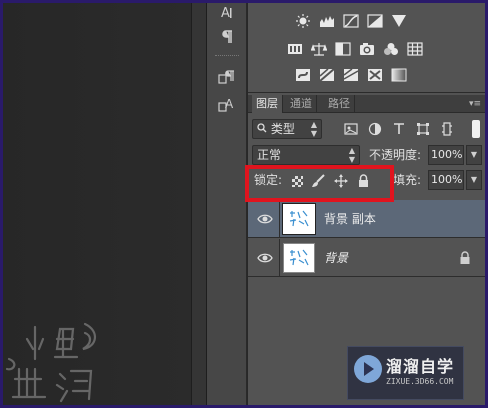 The image size is (488, 408). What do you see at coordinates (447, 129) in the screenshot?
I see `smart-object-filter-icon` at bounding box center [447, 129].